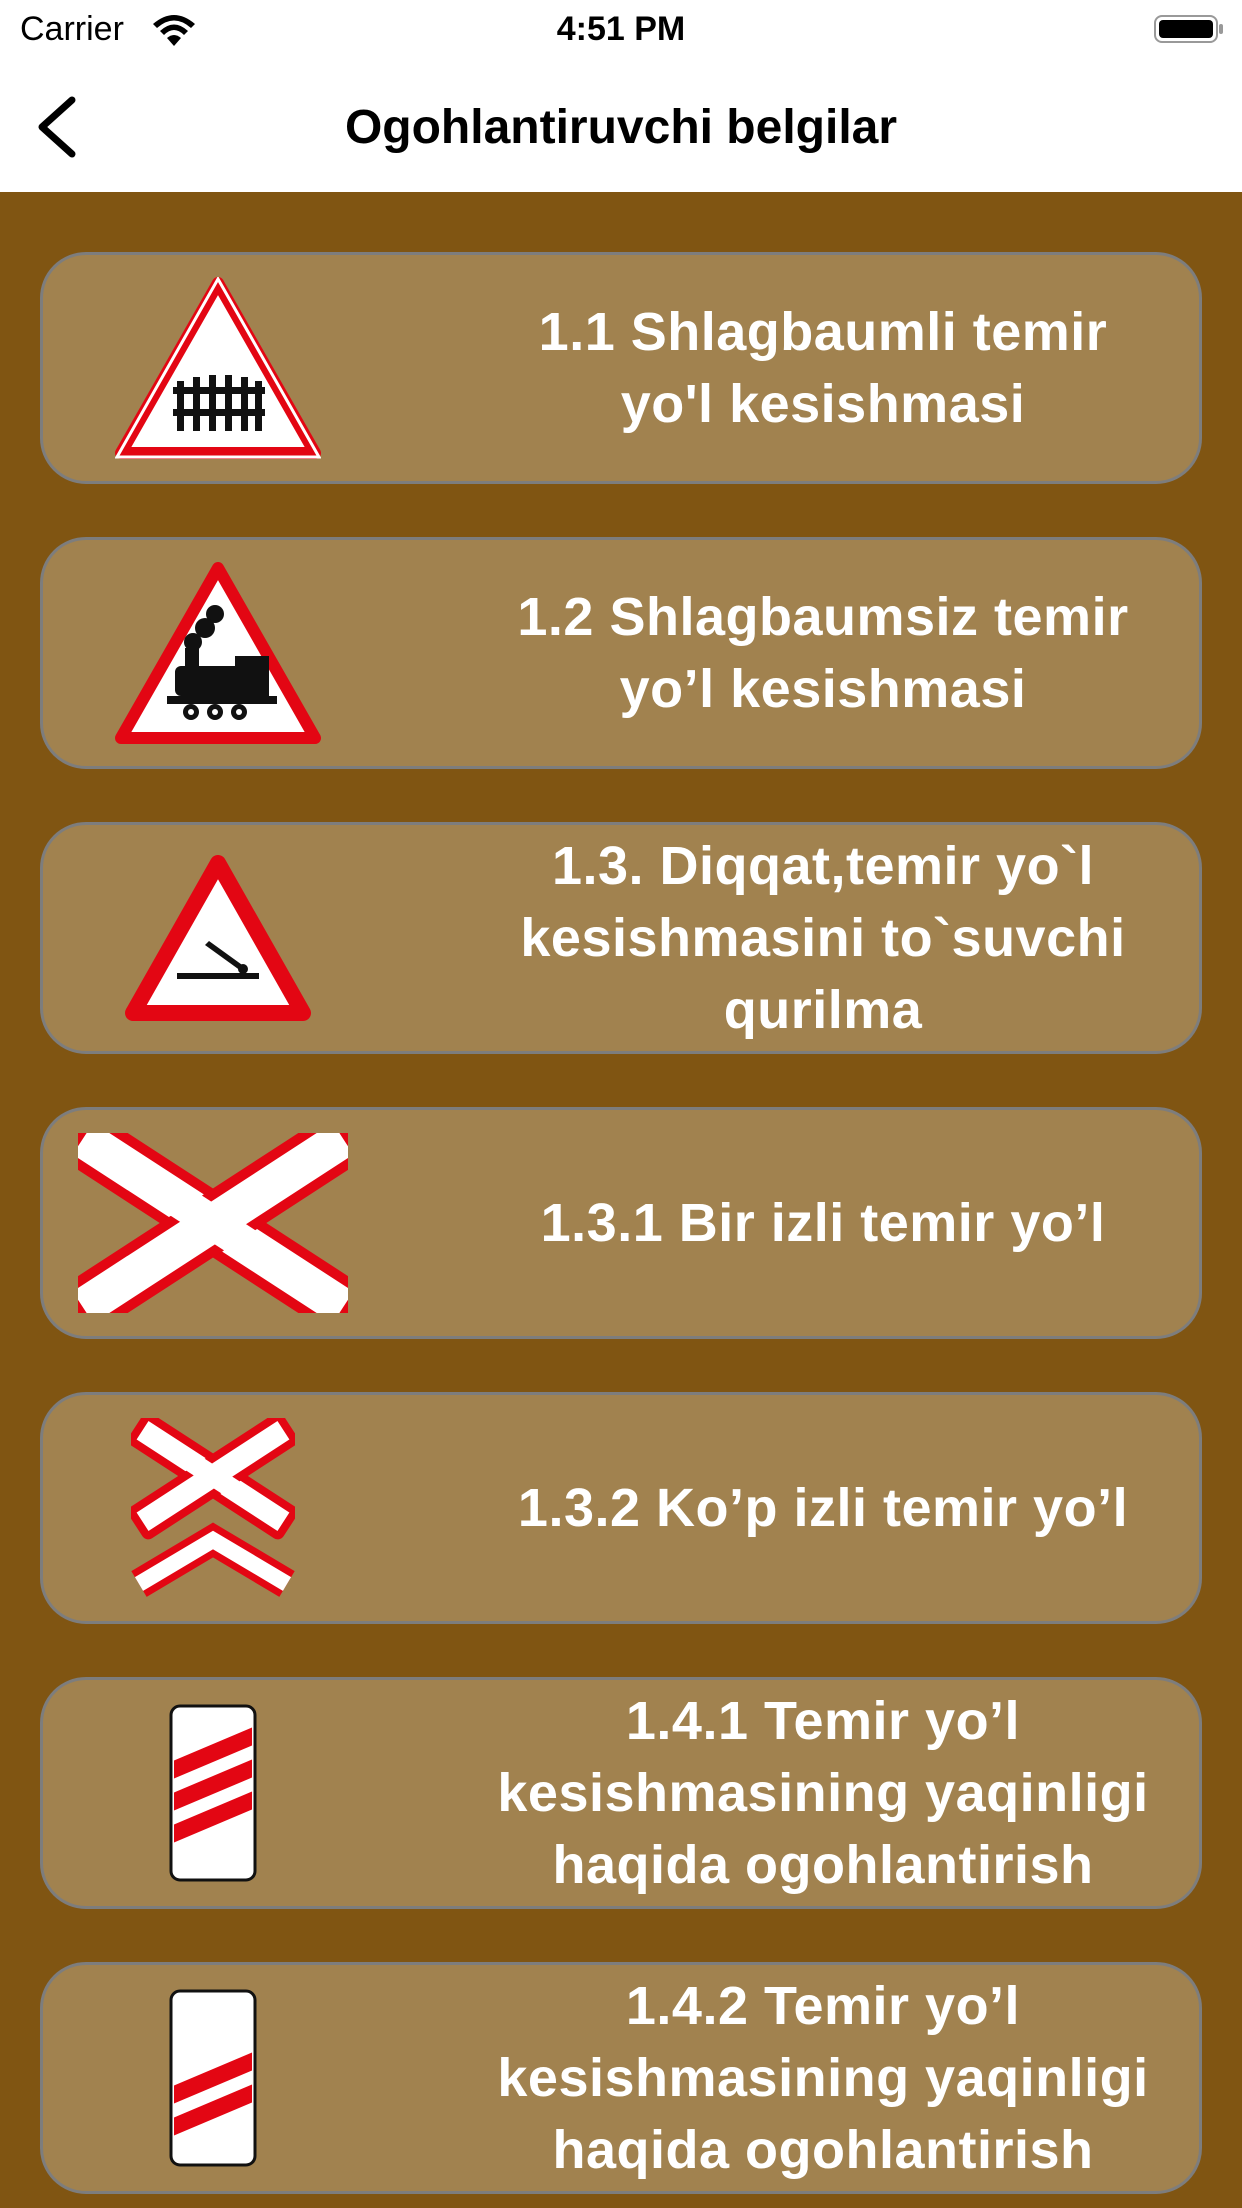 The width and height of the screenshot is (1242, 2208). I want to click on railway-approach-three-stripes-sign-icon, so click(213, 1793).